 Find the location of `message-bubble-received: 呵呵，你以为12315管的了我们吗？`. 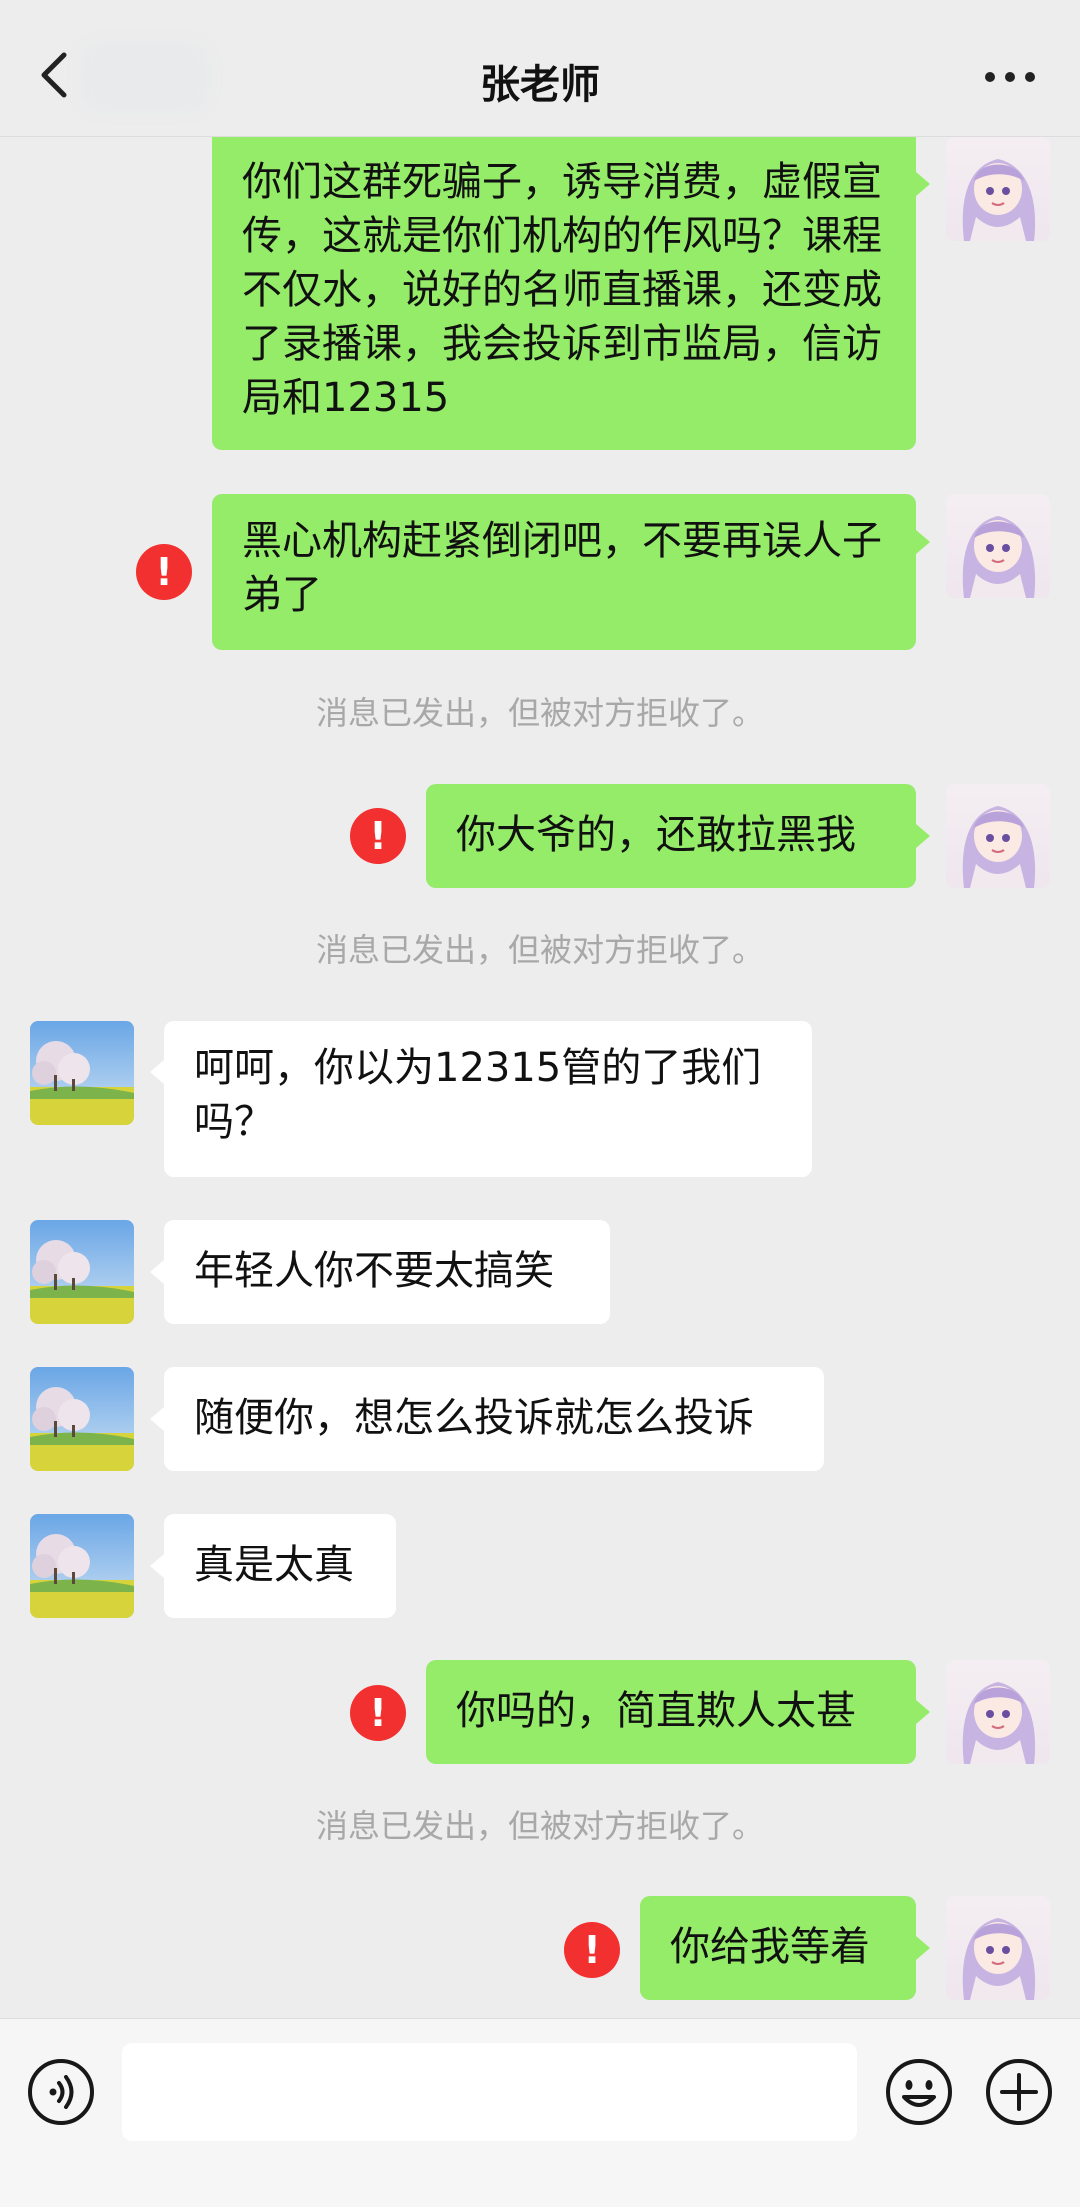

message-bubble-received: 呵呵，你以为12315管的了我们吗？ is located at coordinates (488, 1099).